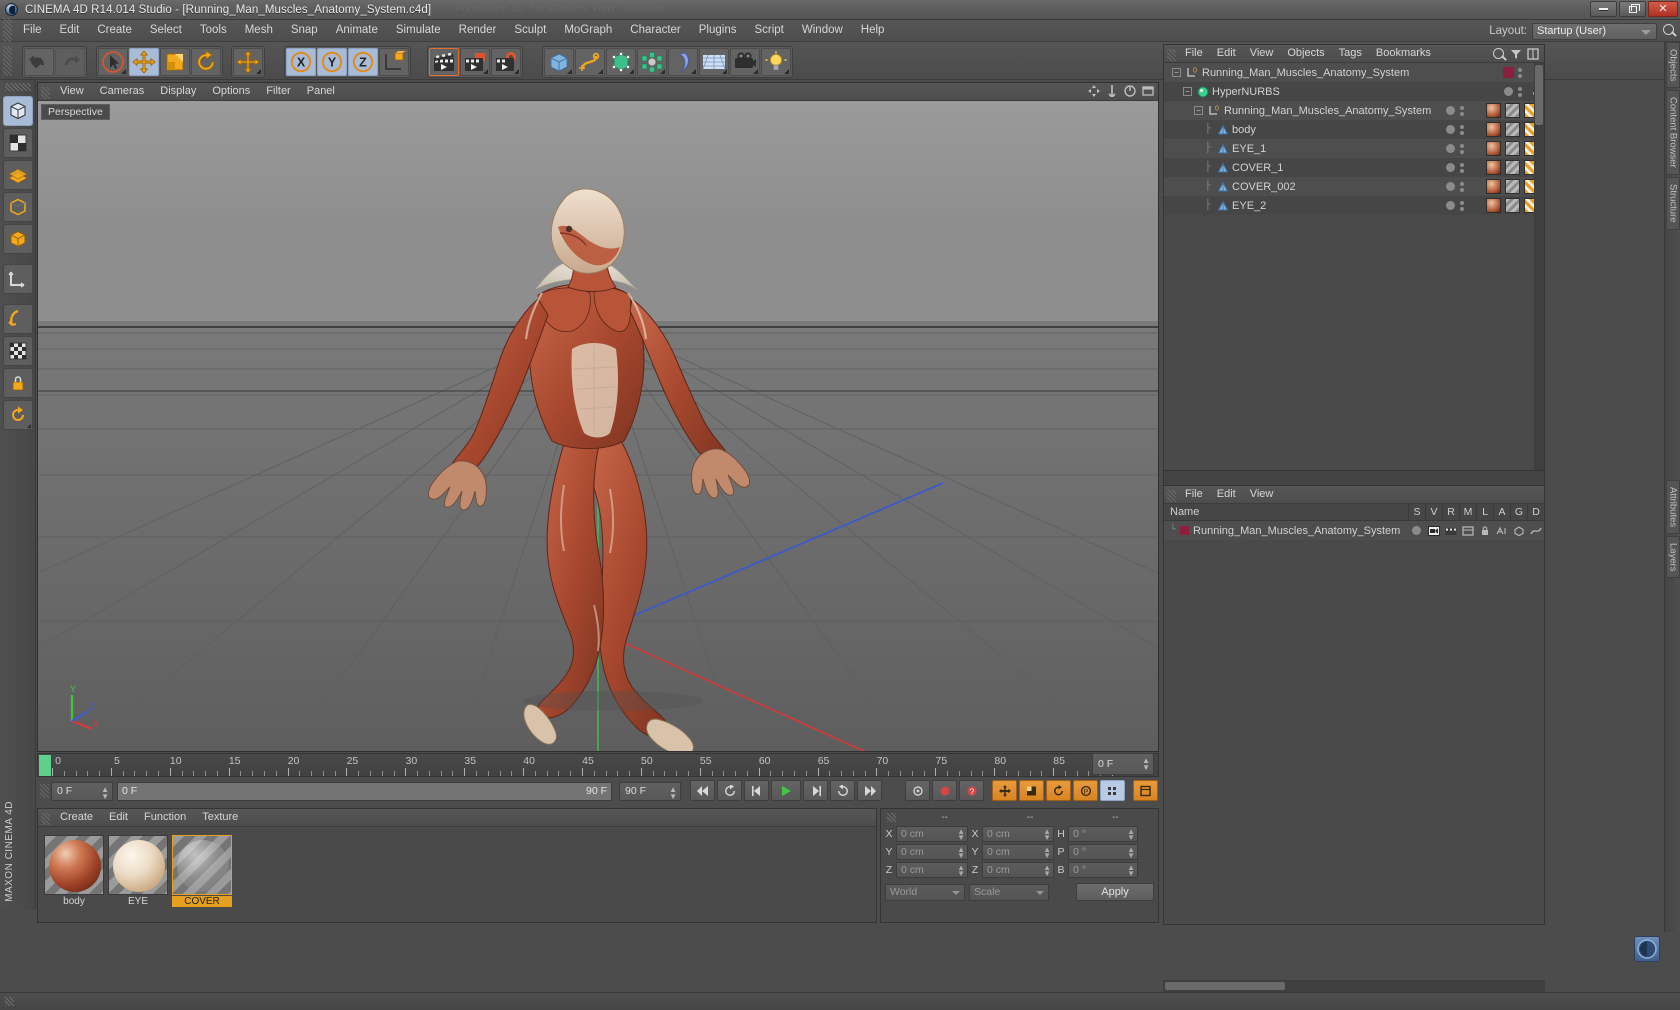 The height and width of the screenshot is (1010, 1680). What do you see at coordinates (220, 817) in the screenshot?
I see `material-menu-texture: Texture` at bounding box center [220, 817].